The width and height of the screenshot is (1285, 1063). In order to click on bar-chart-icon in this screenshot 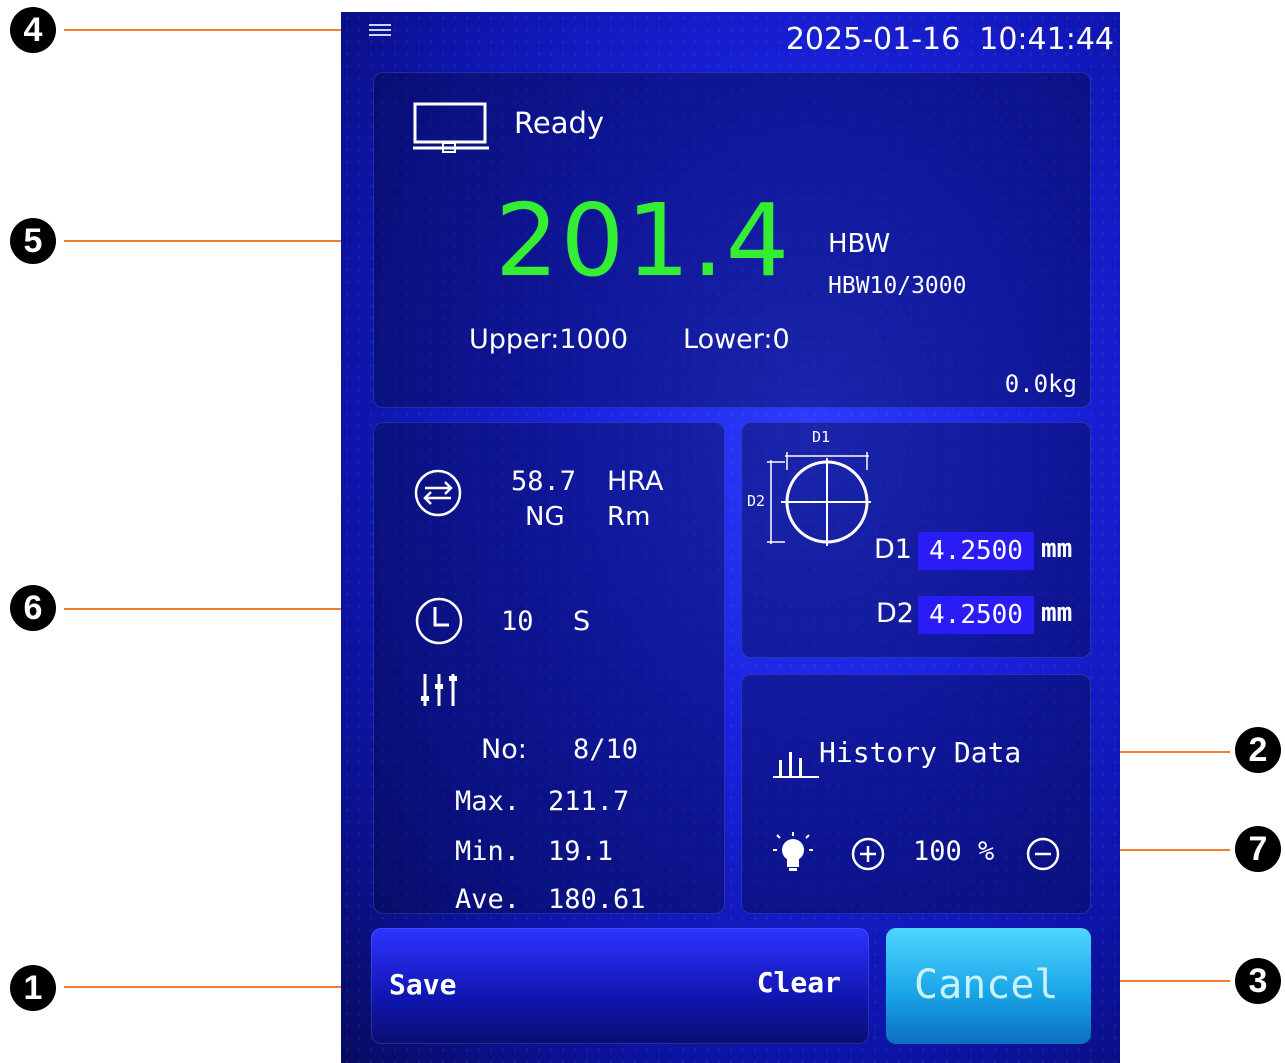, I will do `click(796, 764)`.